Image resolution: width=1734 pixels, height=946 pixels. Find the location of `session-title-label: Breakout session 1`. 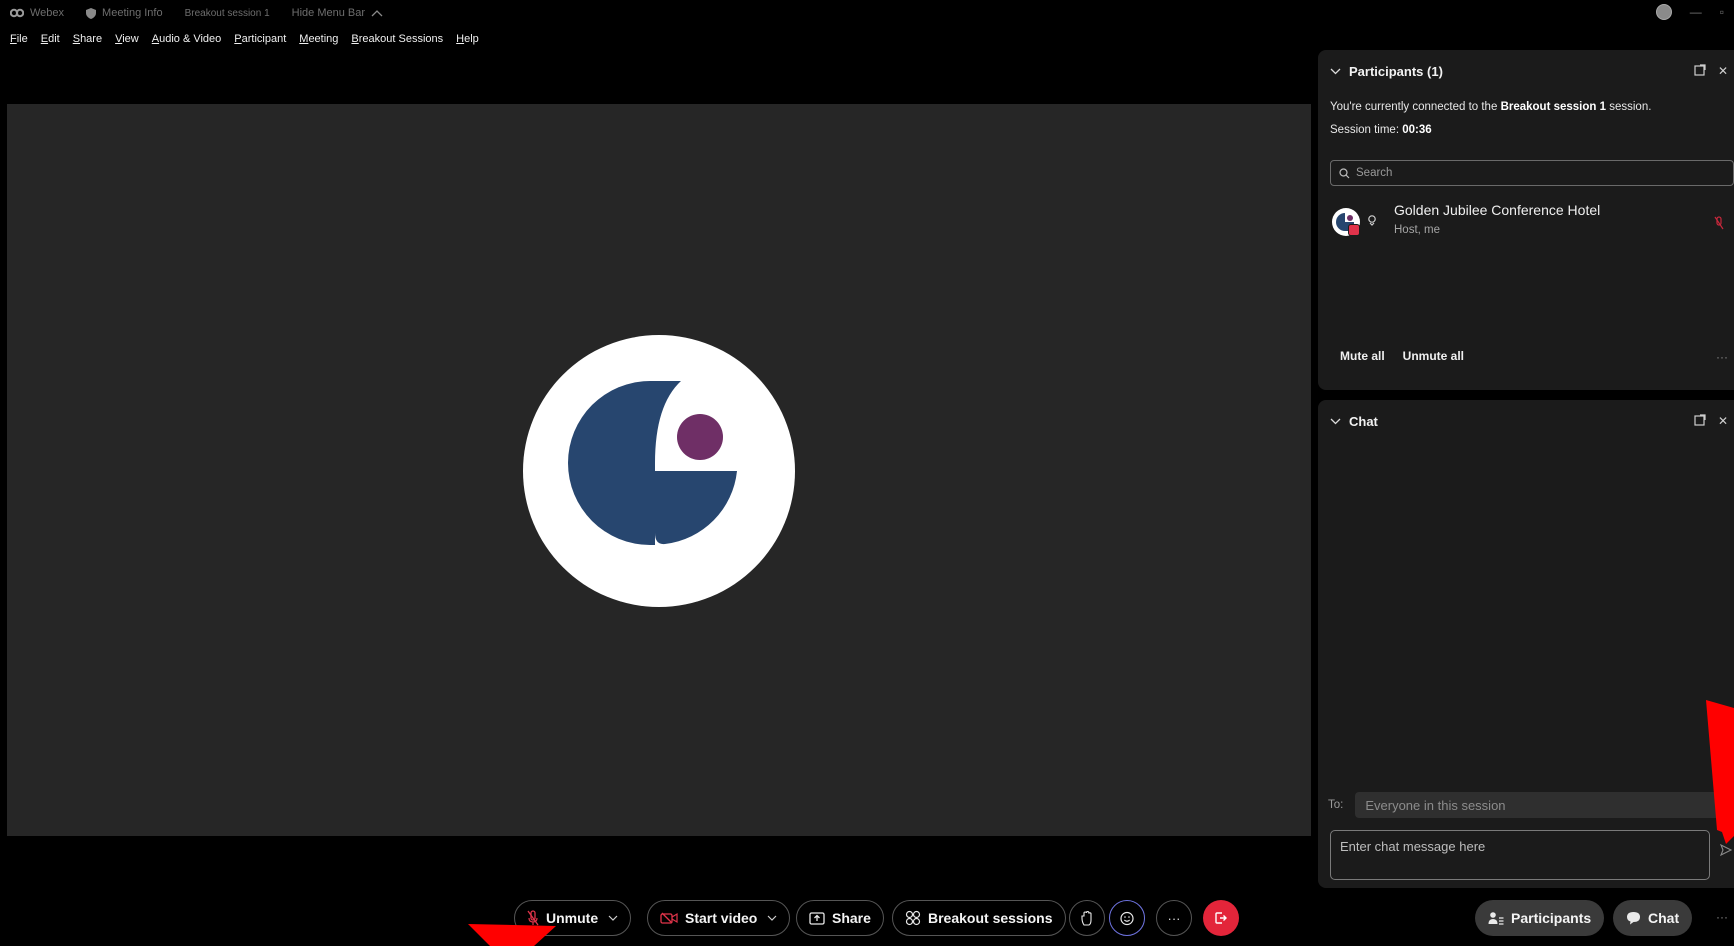

session-title-label: Breakout session 1 is located at coordinates (227, 13).